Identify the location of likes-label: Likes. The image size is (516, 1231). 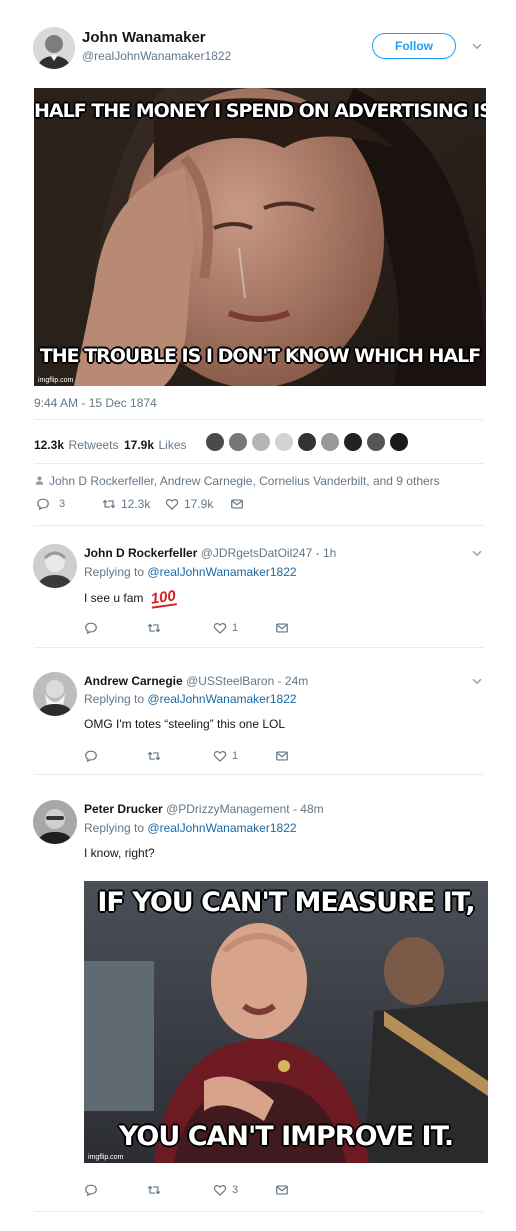
(172, 445).